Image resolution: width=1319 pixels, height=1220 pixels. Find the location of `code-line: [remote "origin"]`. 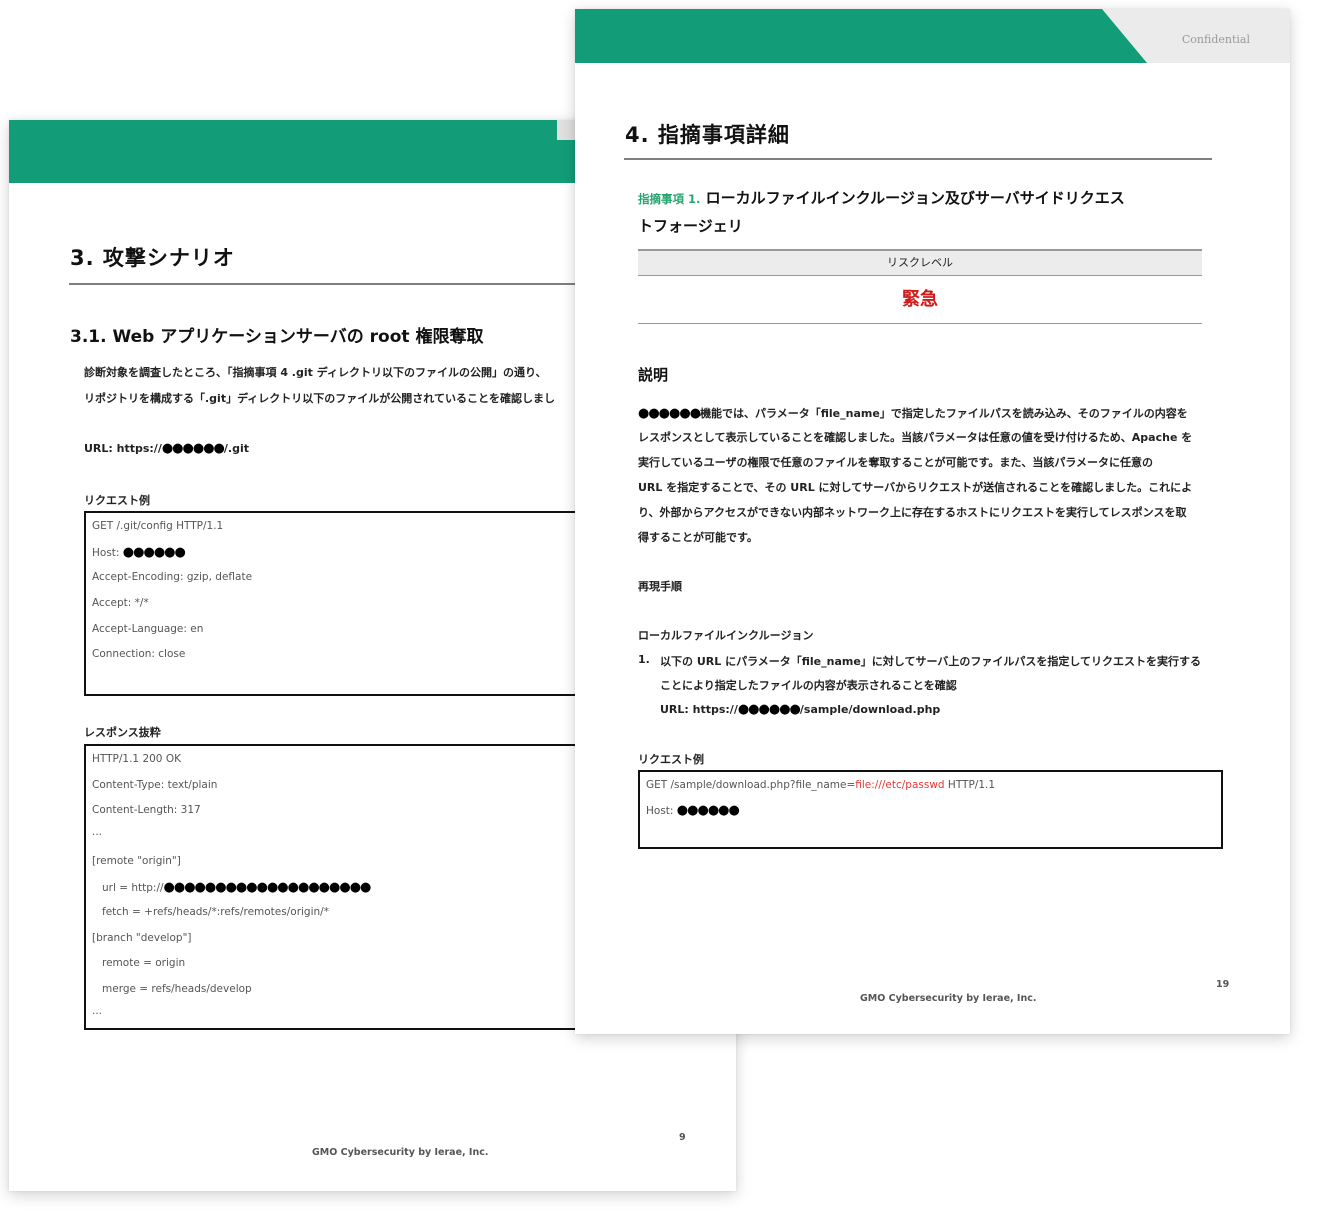

code-line: [remote "origin"] is located at coordinates (136, 861).